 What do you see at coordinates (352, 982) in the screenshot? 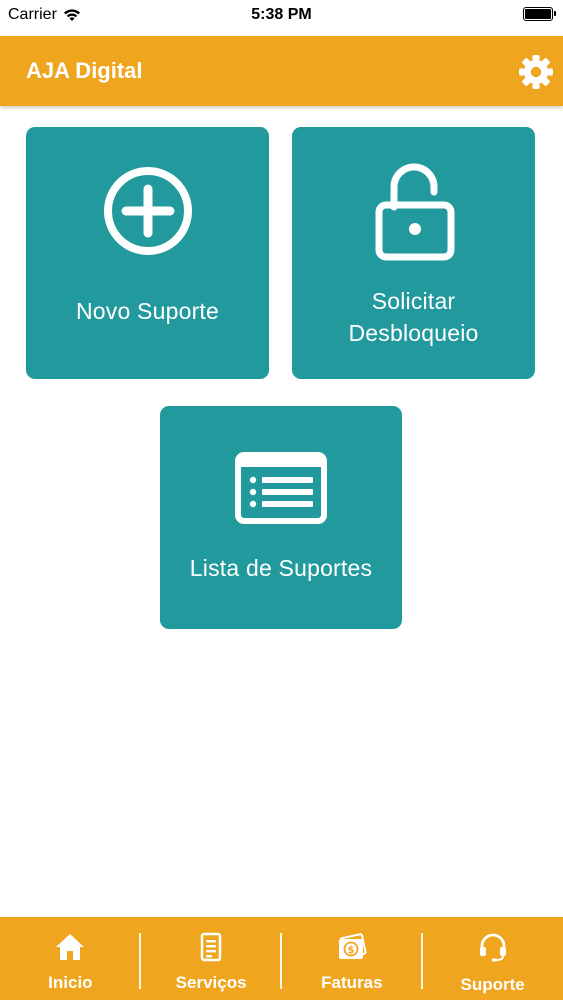
I see `tab-label: Faturas` at bounding box center [352, 982].